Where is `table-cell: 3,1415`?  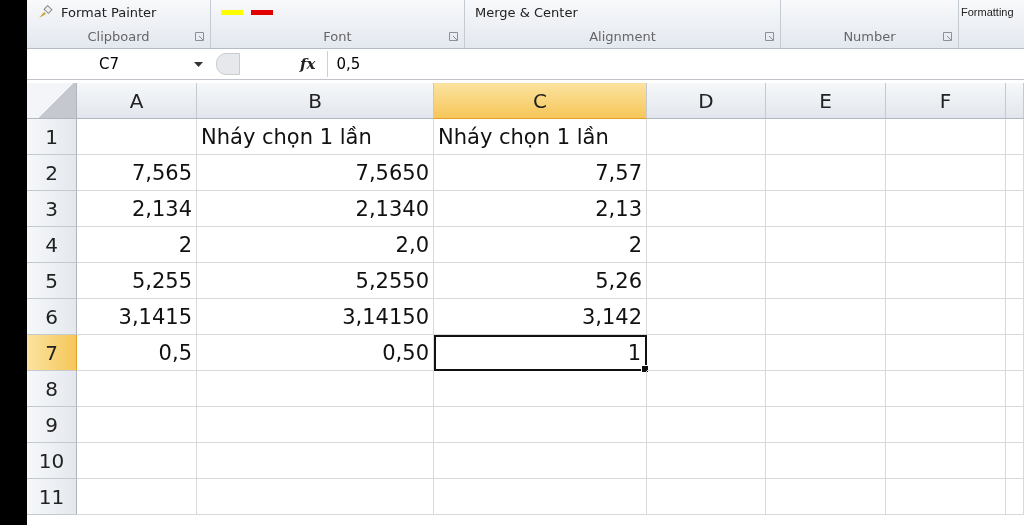
table-cell: 3,1415 is located at coordinates (137, 317).